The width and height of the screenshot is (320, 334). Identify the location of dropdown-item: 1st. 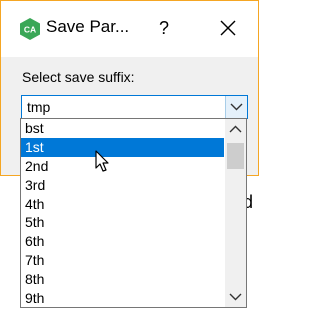
(122, 147).